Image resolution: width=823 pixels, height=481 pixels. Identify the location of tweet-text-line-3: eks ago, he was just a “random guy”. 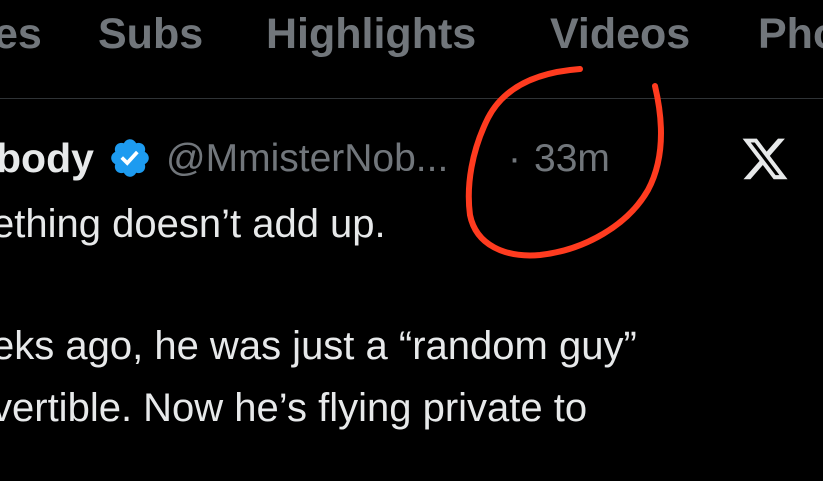
(318, 346).